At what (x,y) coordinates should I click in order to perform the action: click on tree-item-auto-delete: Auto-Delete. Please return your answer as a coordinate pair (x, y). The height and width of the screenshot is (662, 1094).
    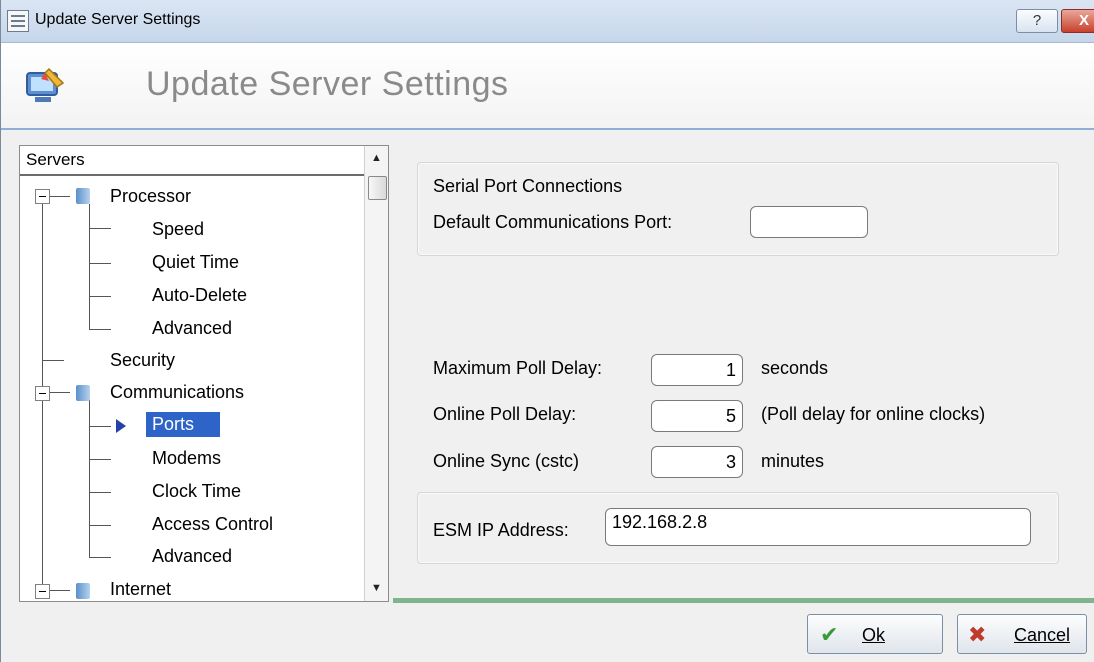
    Looking at the image, I should click on (199, 295).